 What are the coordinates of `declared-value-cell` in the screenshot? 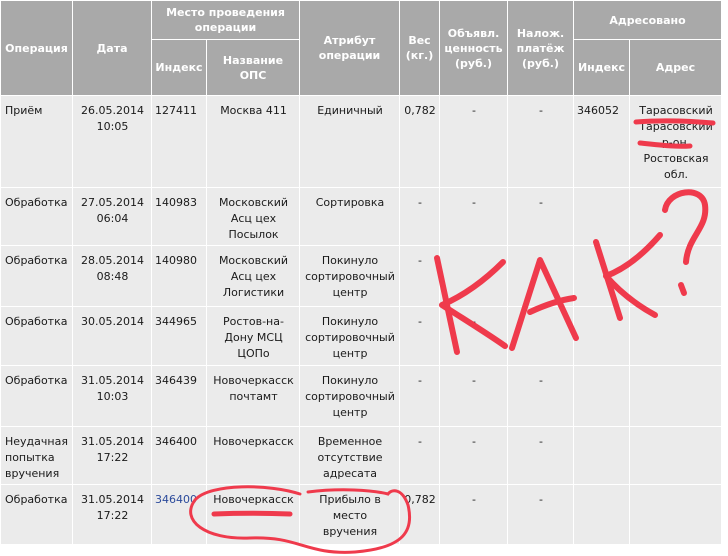 It's located at (474, 276).